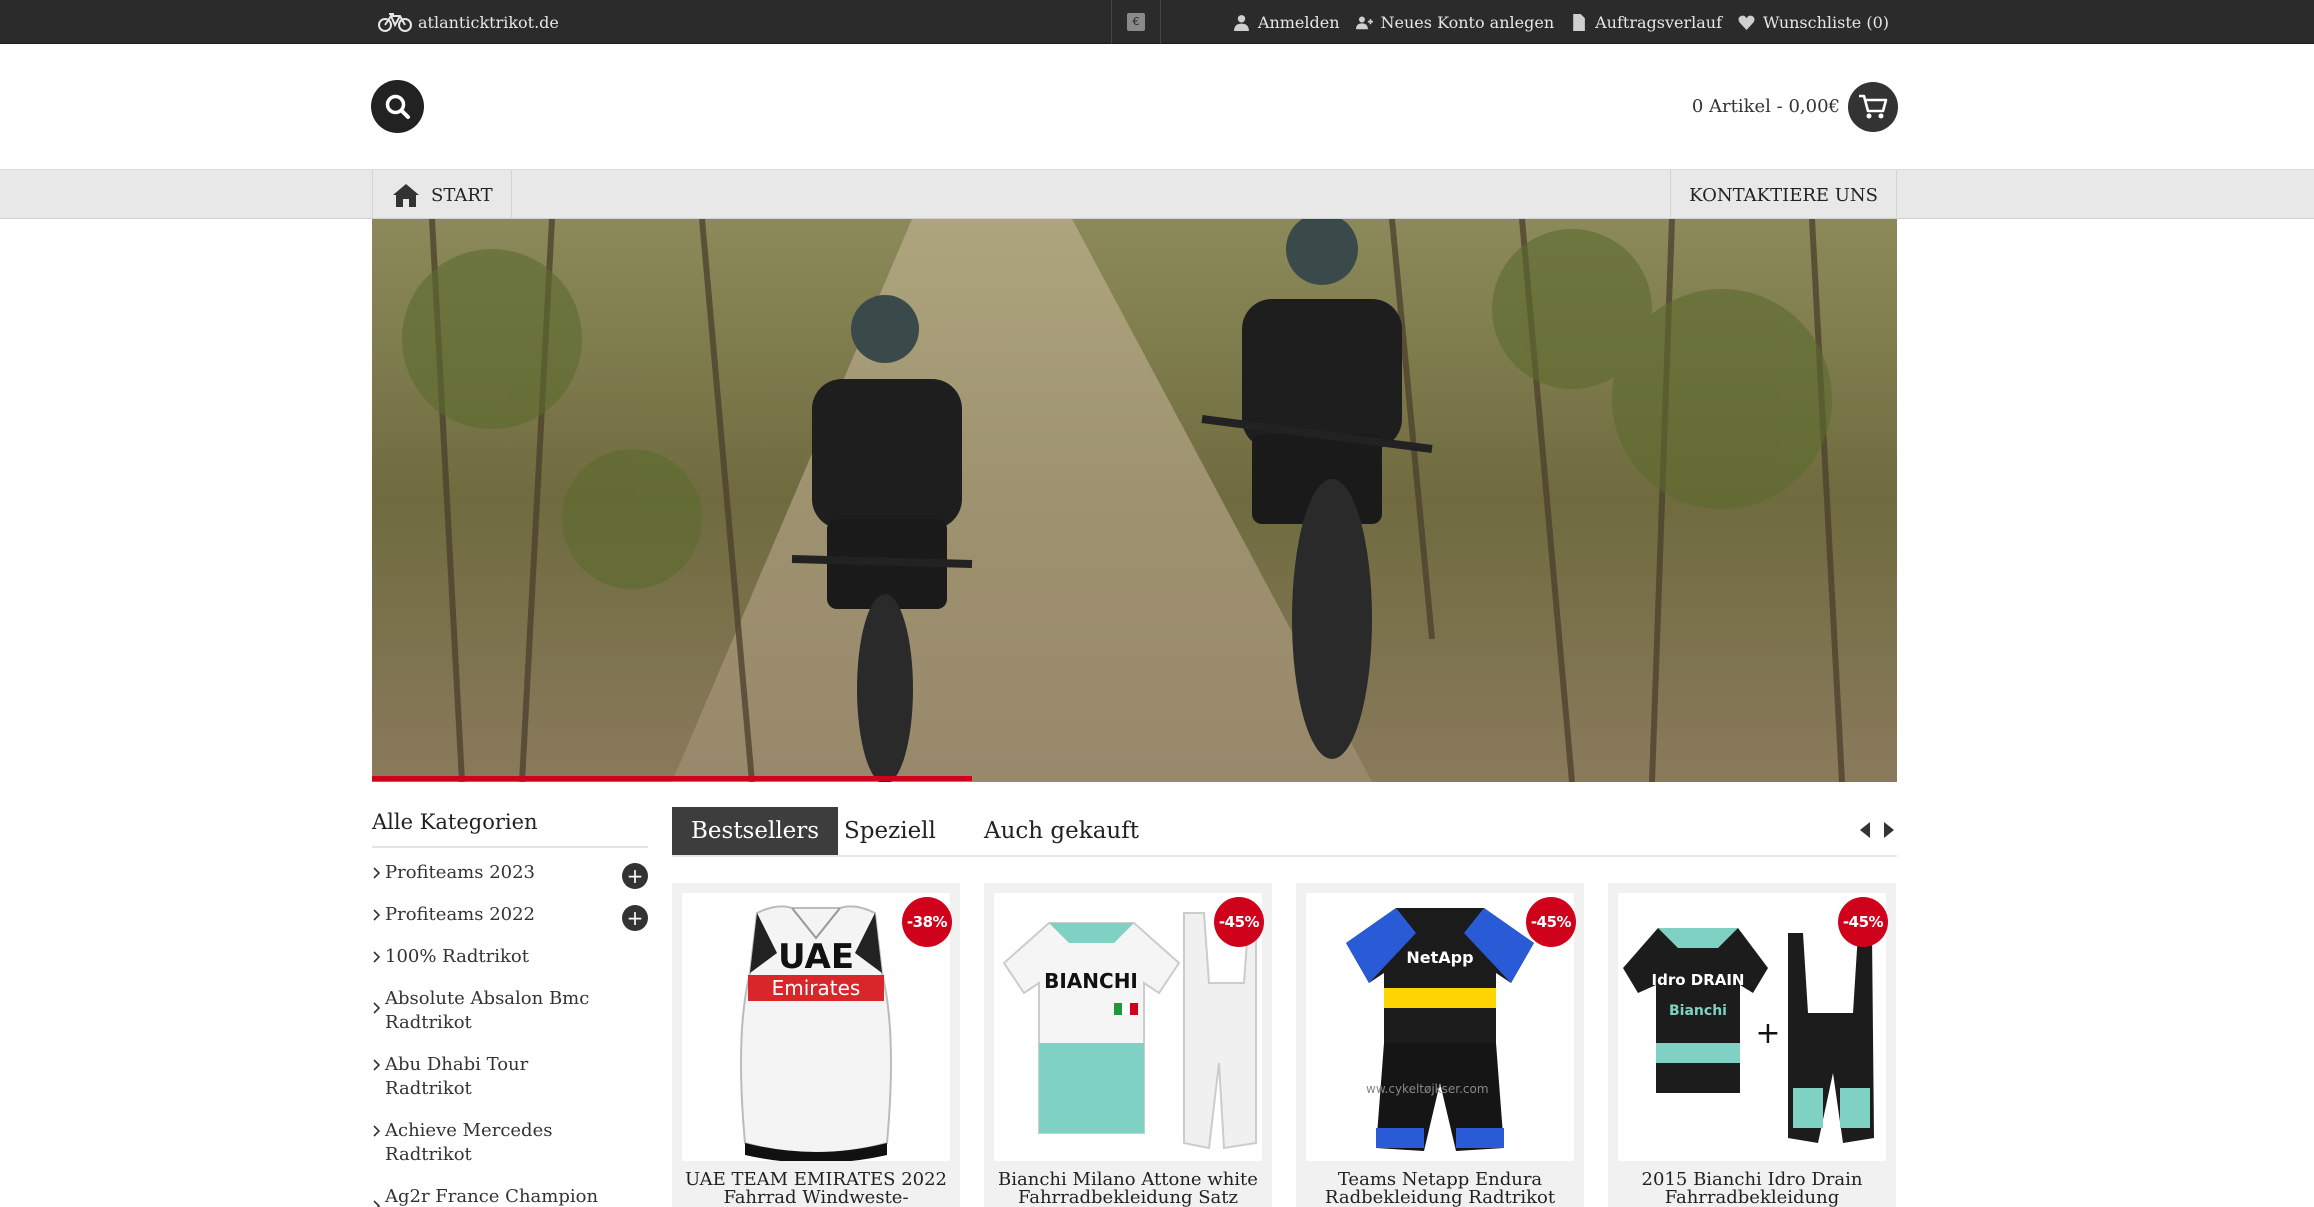  What do you see at coordinates (755, 831) in the screenshot?
I see `tab-bestsellers: Bestsellers` at bounding box center [755, 831].